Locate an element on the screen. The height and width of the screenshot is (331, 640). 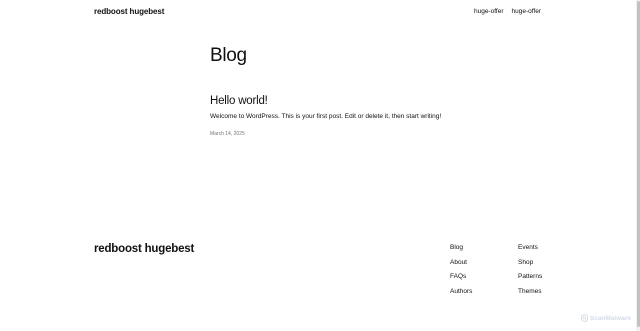
footer-link-blog: Blog is located at coordinates (461, 248).